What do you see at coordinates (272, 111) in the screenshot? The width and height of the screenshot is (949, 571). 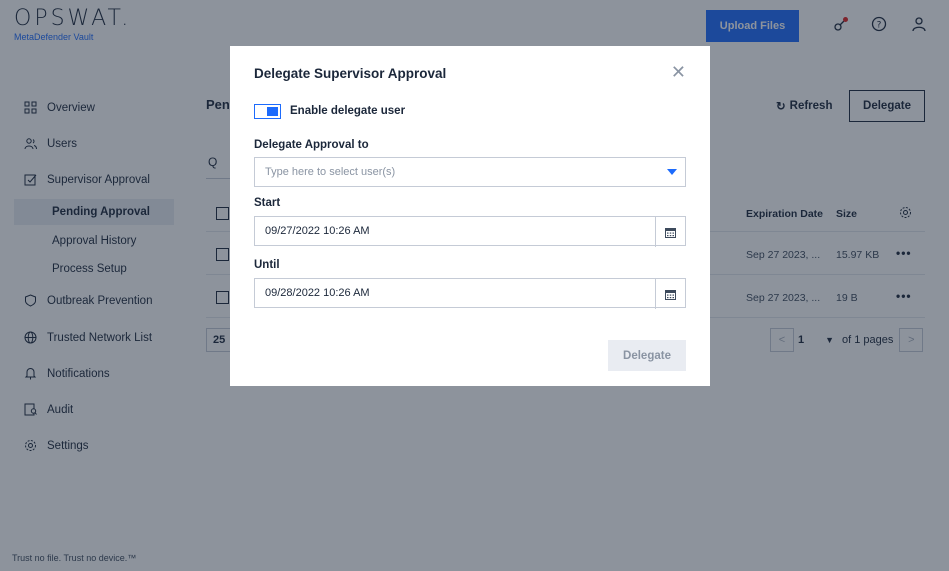 I see `toggle-knob` at bounding box center [272, 111].